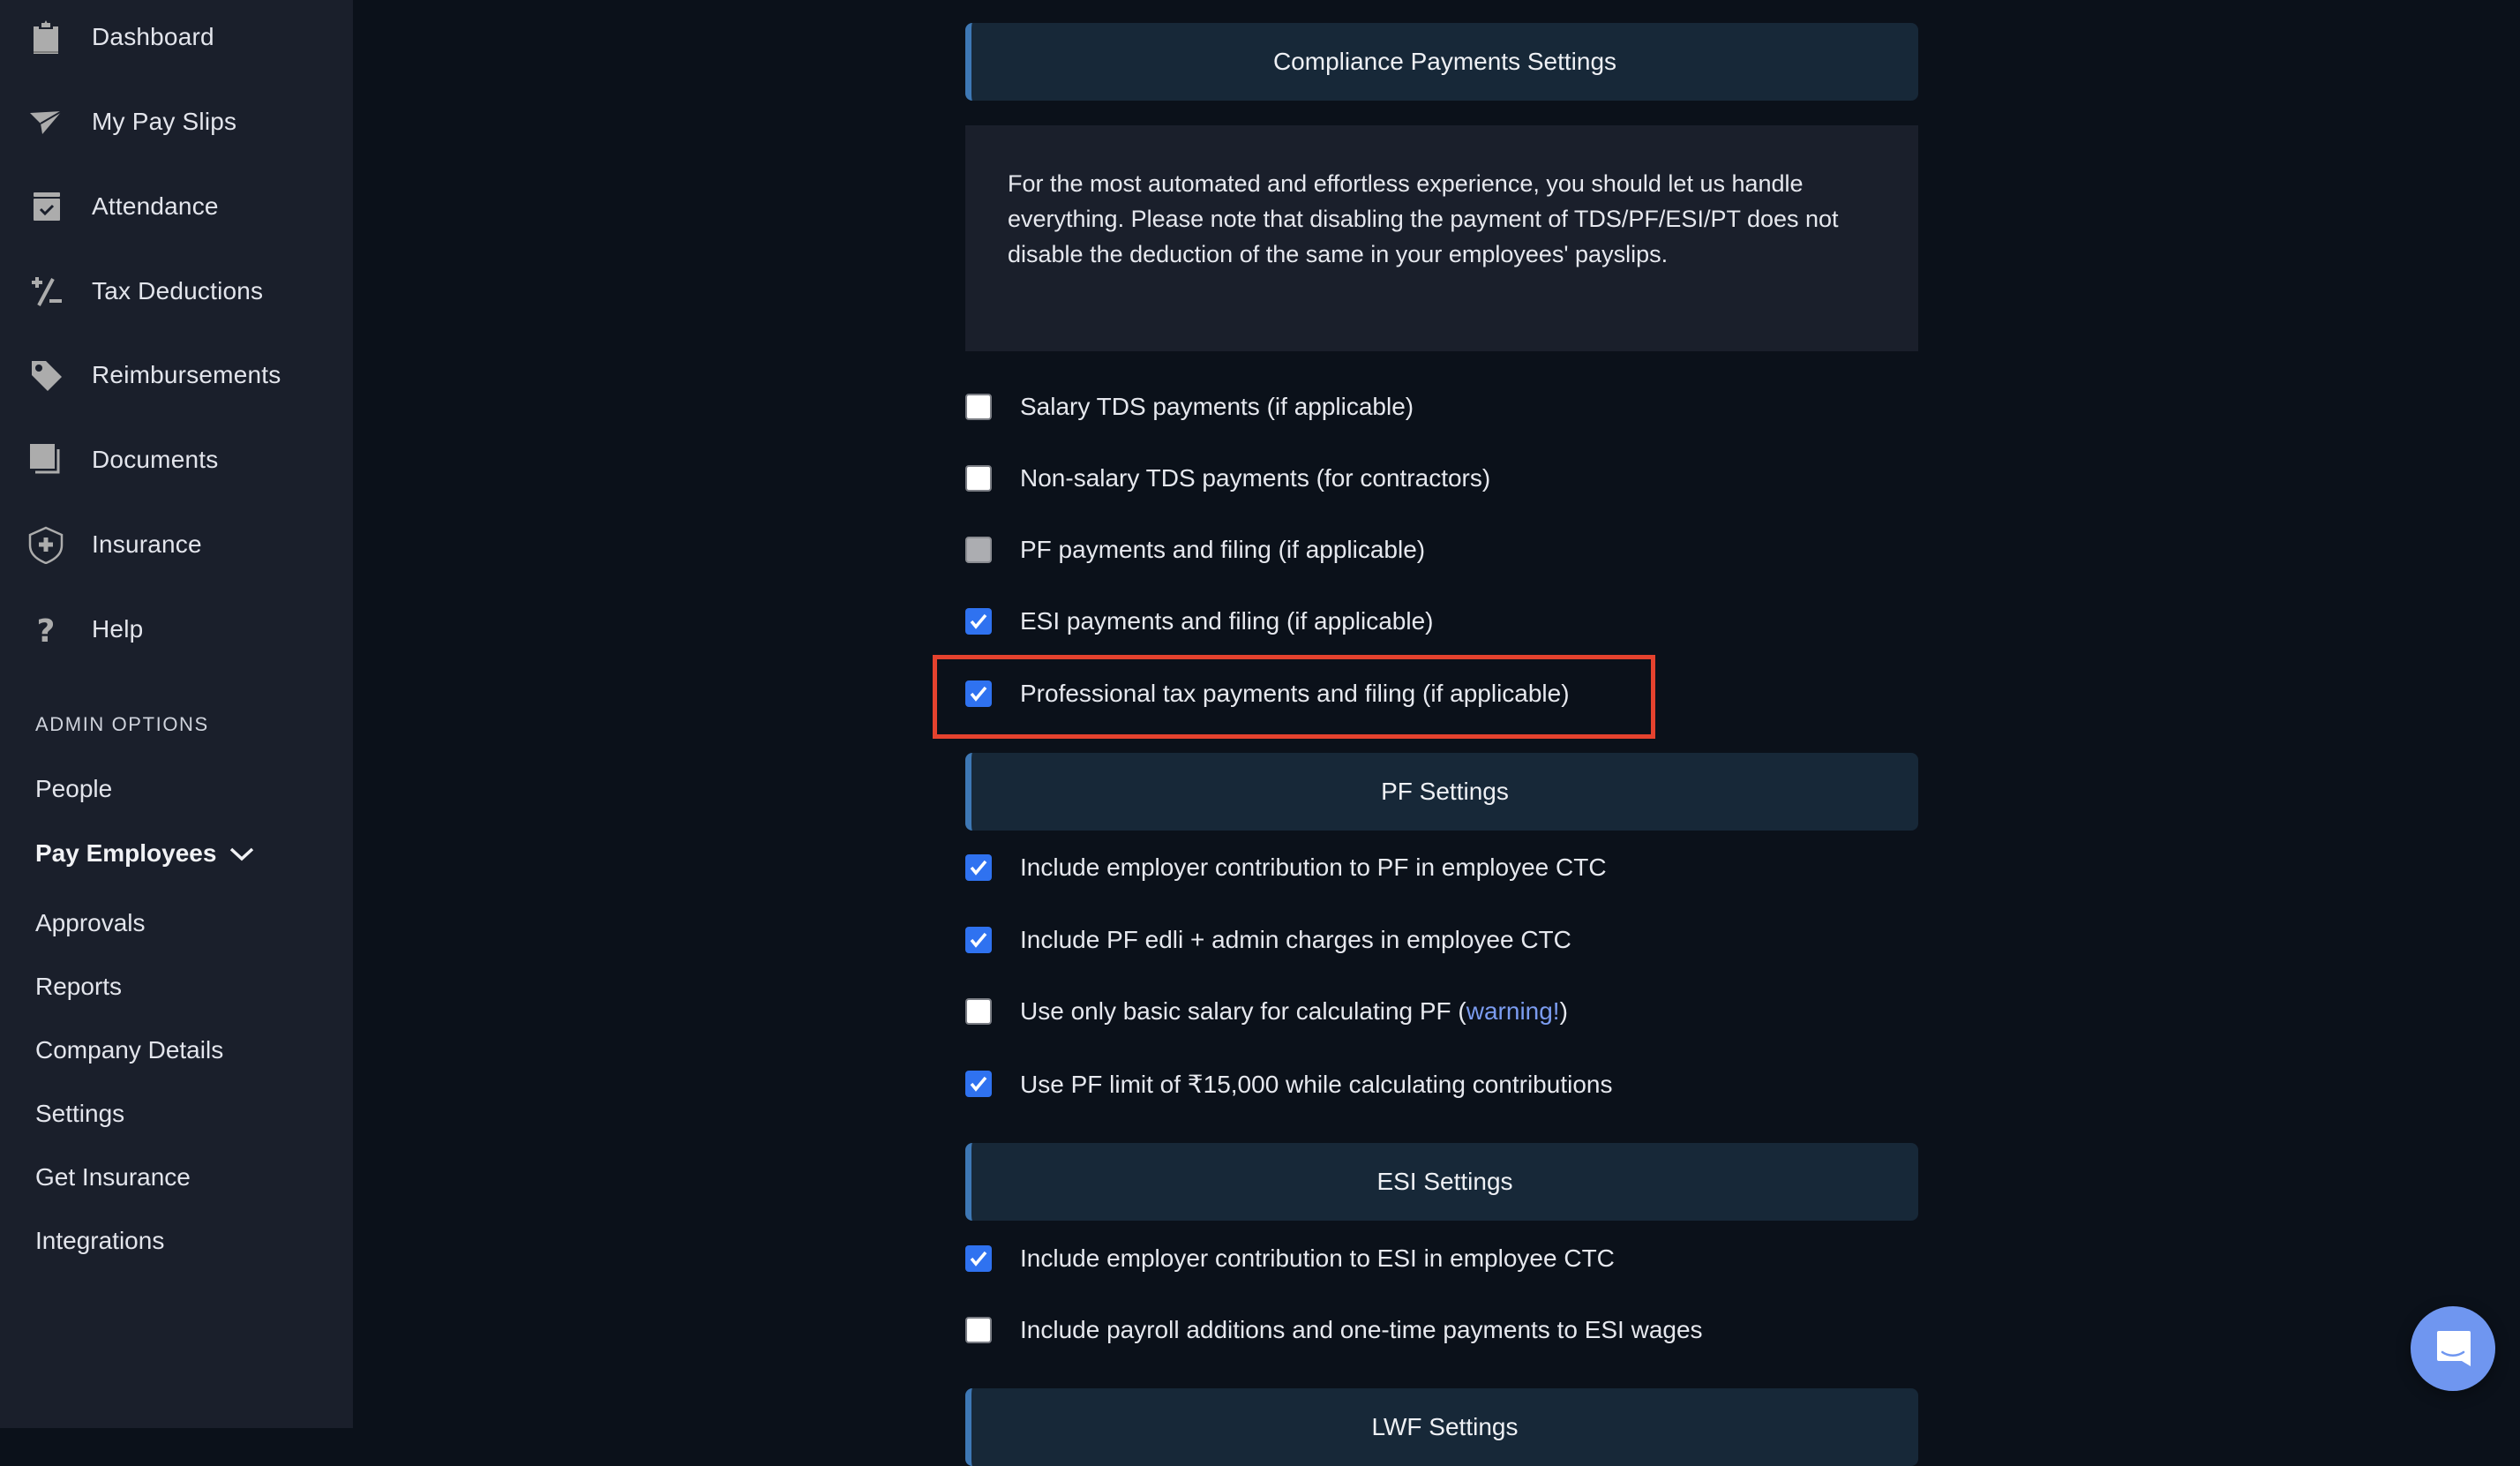  Describe the element at coordinates (153, 36) in the screenshot. I see `sidebar-item-label: Dashboard` at that location.